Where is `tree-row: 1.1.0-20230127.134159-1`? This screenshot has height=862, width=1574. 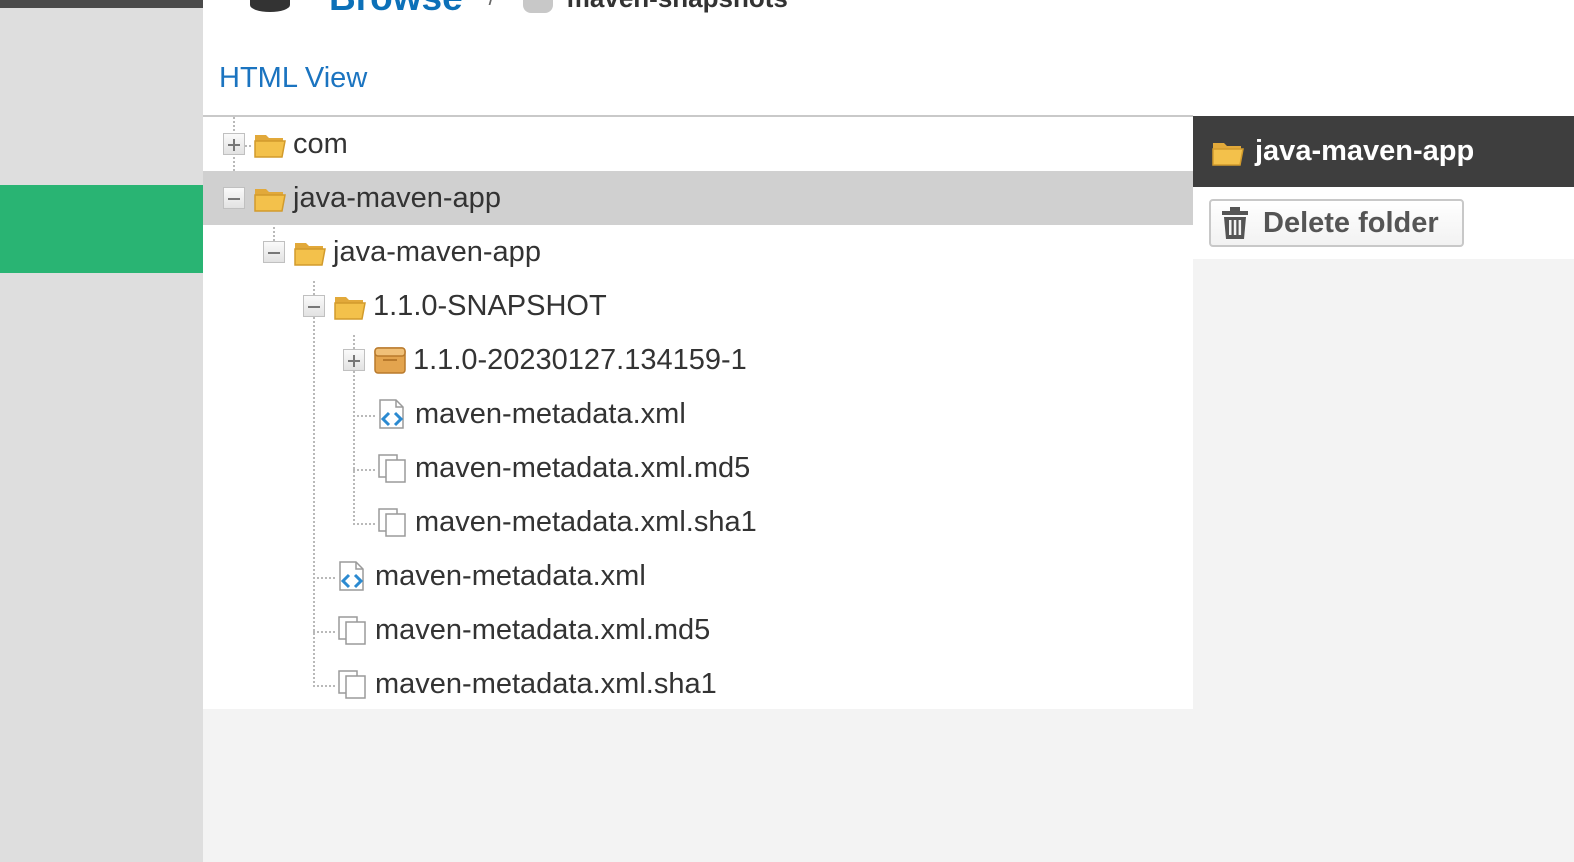 tree-row: 1.1.0-20230127.134159-1 is located at coordinates (698, 360).